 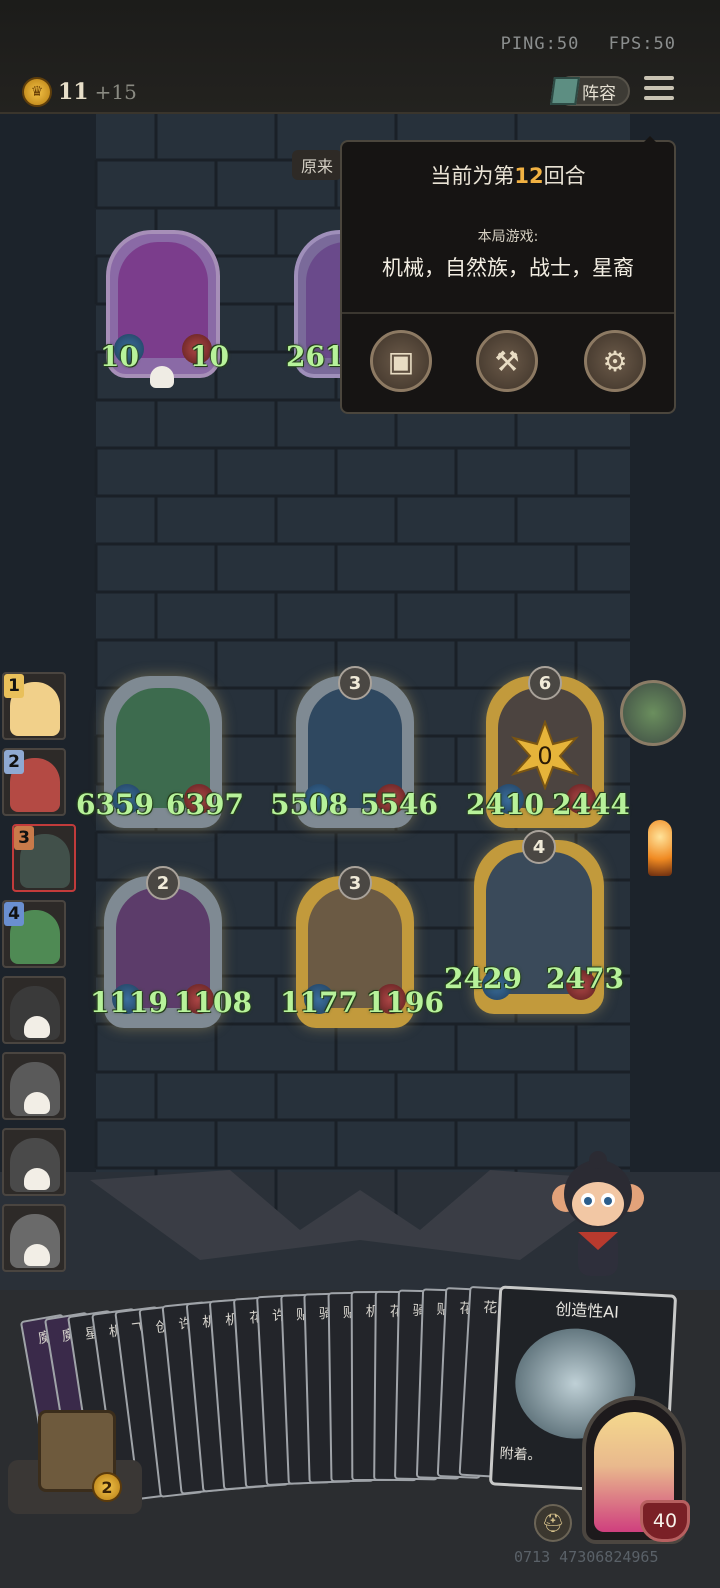 What do you see at coordinates (520, 1454) in the screenshot?
I see `card-description: 附着。` at bounding box center [520, 1454].